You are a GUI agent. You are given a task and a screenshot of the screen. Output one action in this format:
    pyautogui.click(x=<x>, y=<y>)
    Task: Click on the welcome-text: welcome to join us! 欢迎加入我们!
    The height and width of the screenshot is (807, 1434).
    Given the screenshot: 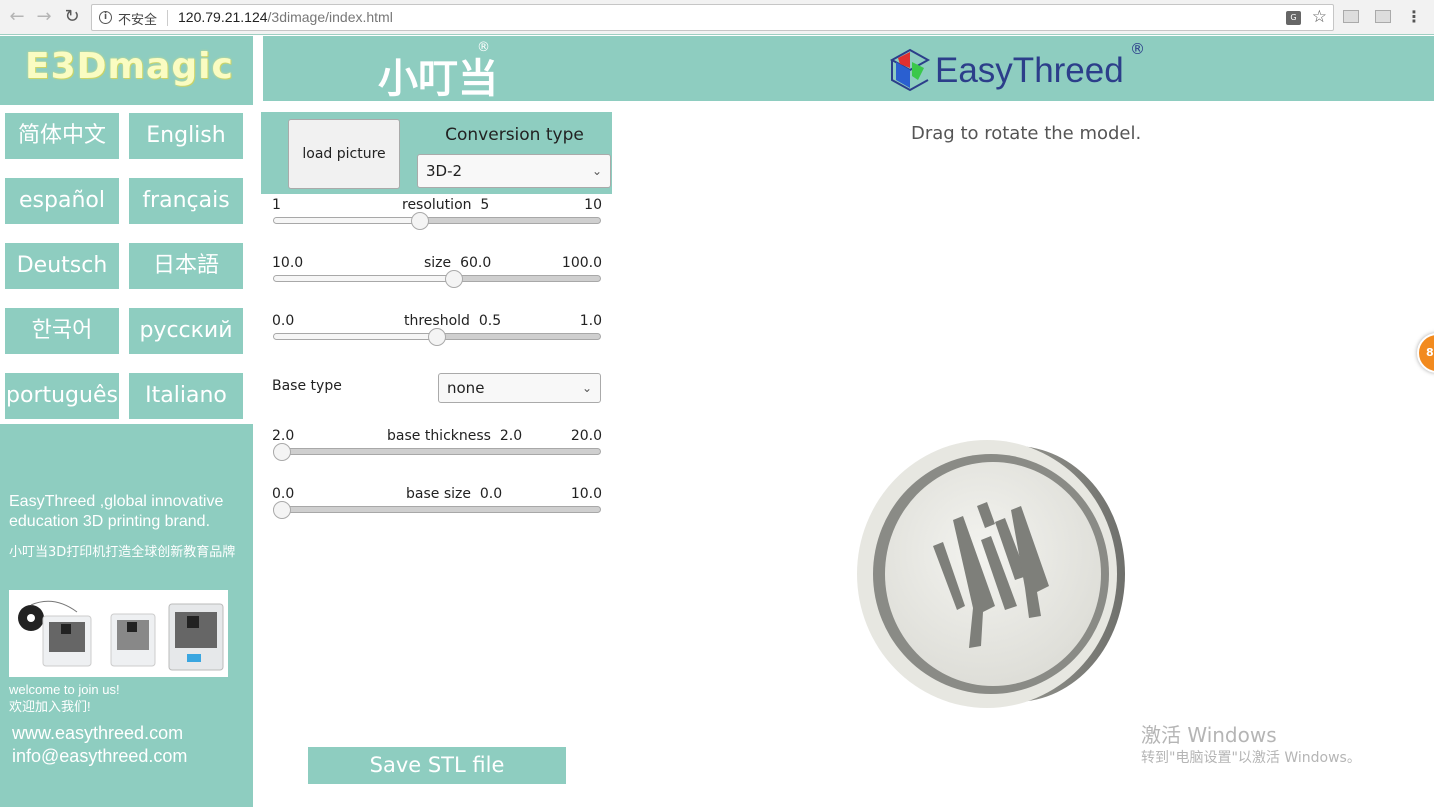 What is the action you would take?
    pyautogui.click(x=64, y=698)
    